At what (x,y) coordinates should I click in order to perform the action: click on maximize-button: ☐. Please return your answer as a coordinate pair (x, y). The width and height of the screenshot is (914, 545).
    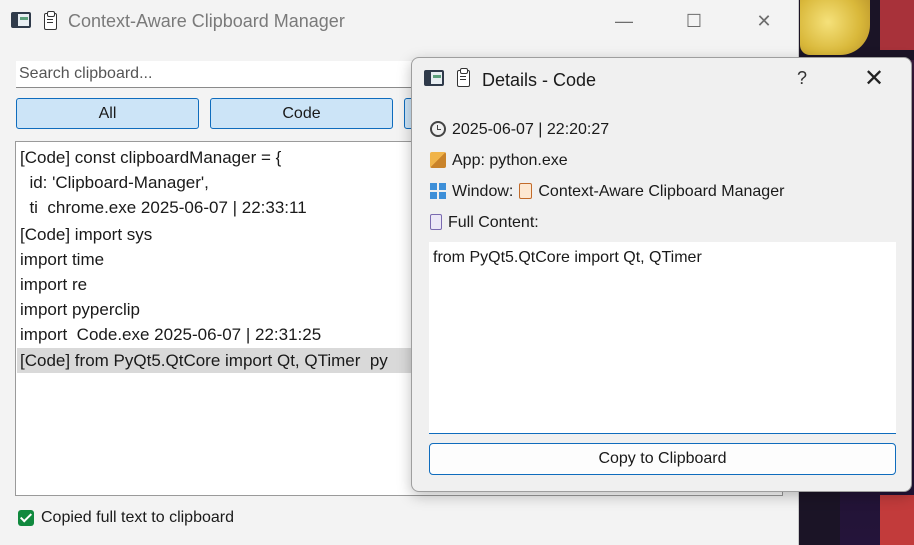
    Looking at the image, I should click on (694, 21).